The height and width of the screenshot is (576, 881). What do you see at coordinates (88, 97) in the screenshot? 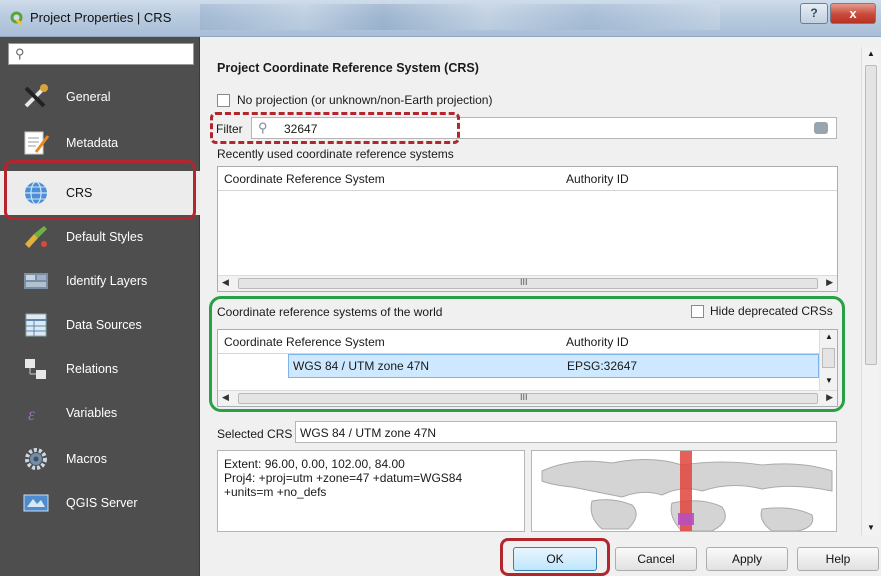
I see `sidebar-item-label: General` at bounding box center [88, 97].